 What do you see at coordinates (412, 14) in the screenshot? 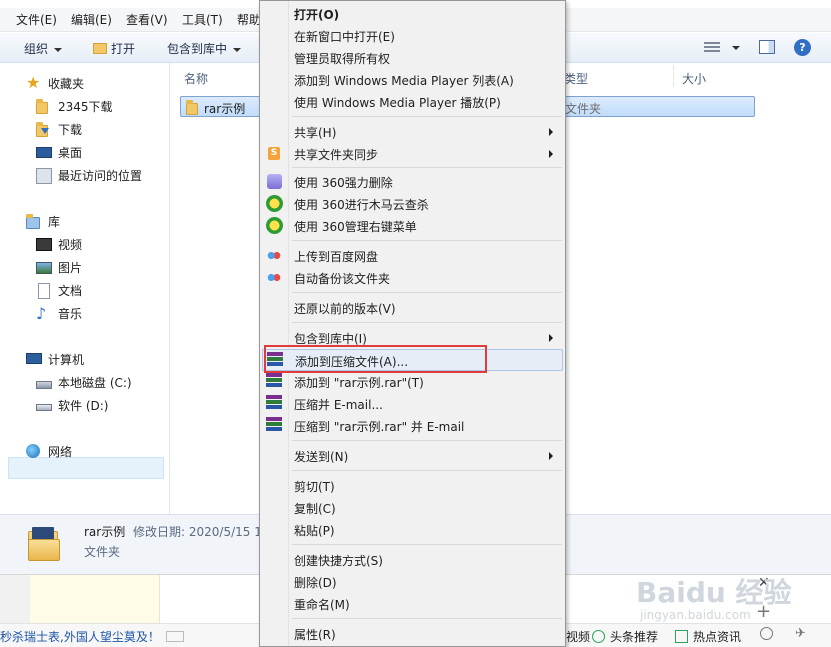
I see `menu-item-open: 打开(O)` at bounding box center [412, 14].